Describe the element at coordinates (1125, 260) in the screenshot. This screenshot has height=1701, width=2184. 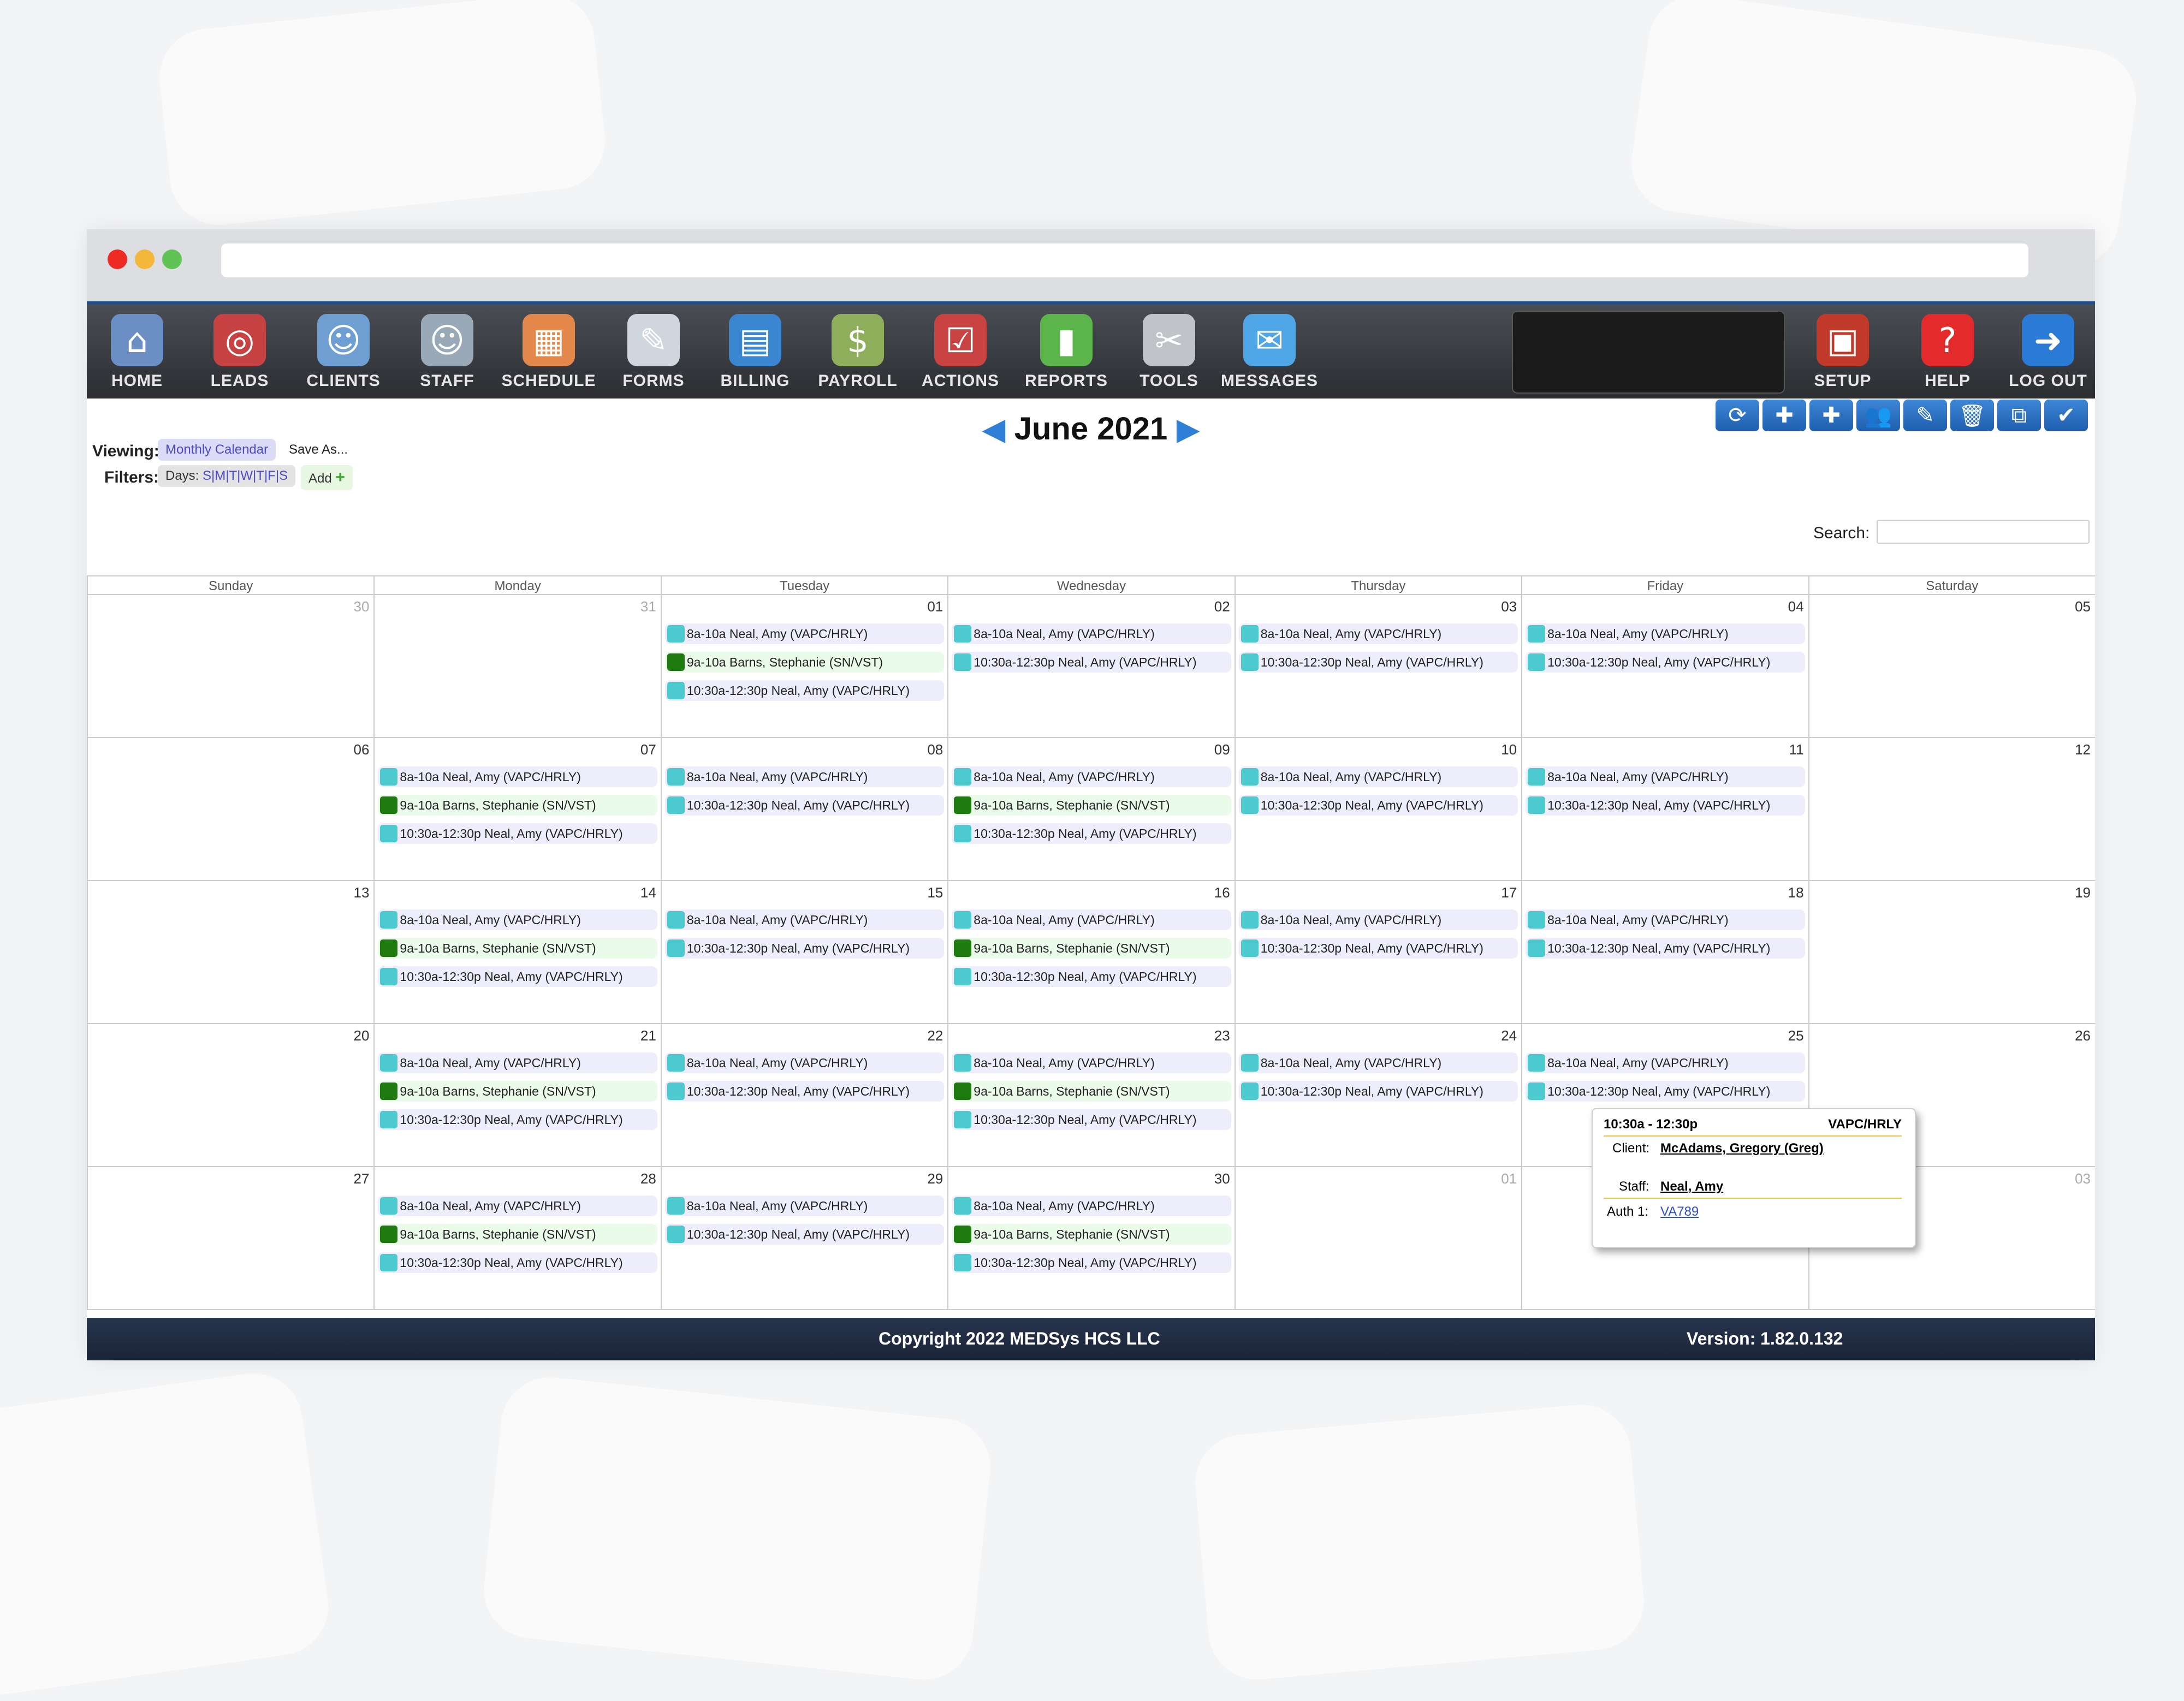
I see `address-bar` at that location.